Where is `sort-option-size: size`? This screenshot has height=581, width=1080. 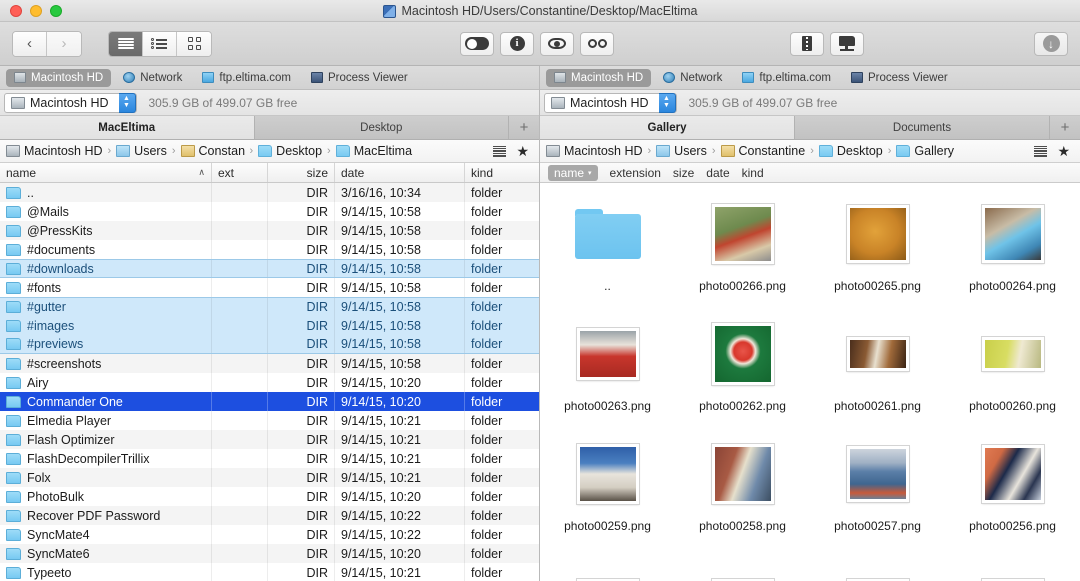
sort-option-size: size is located at coordinates (683, 173).